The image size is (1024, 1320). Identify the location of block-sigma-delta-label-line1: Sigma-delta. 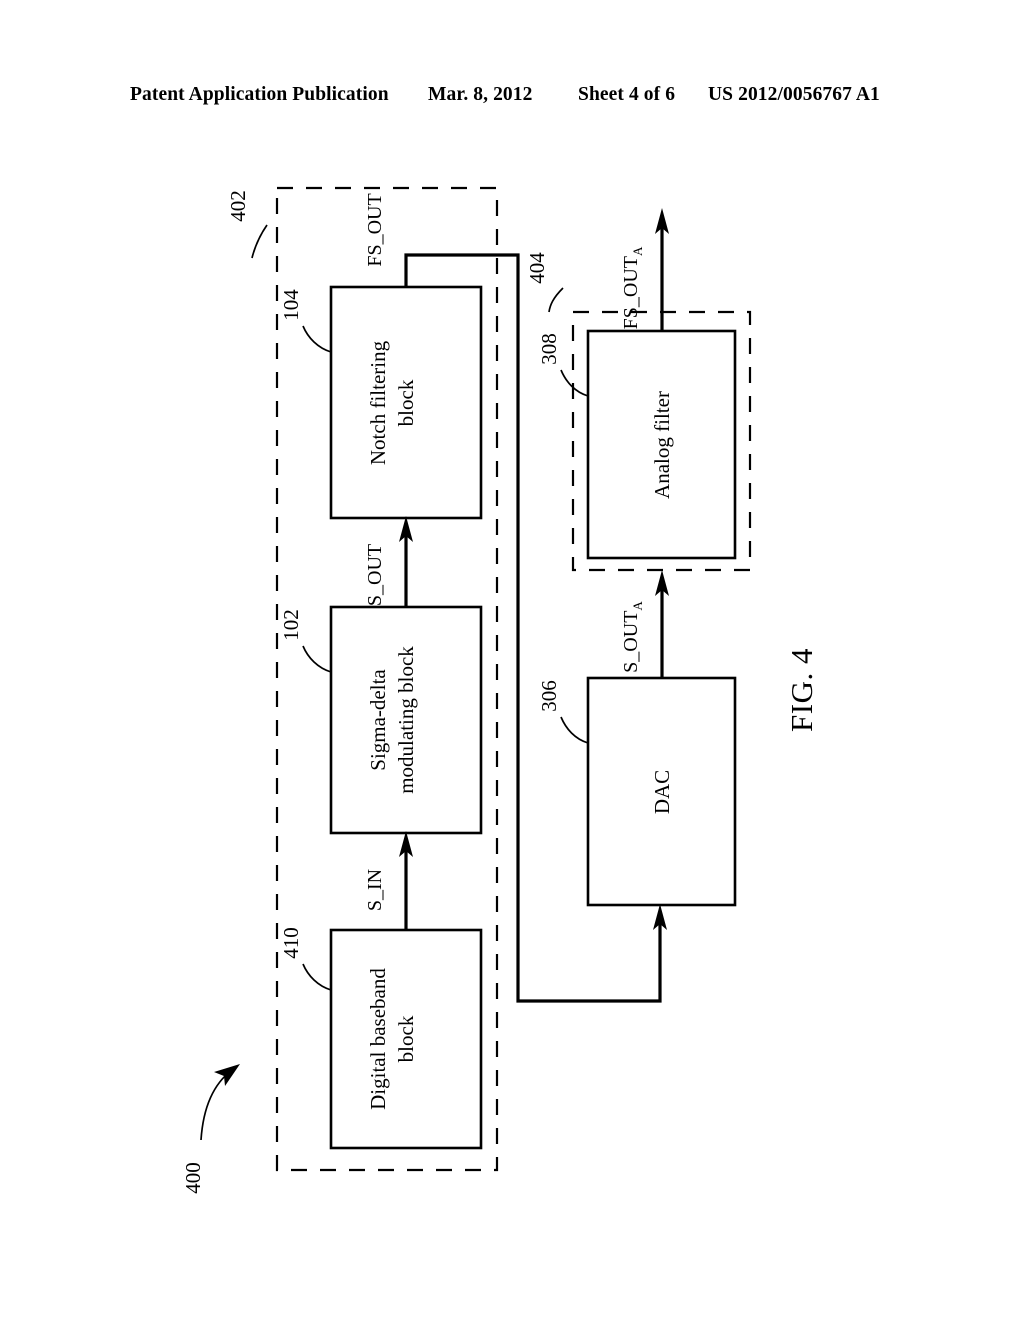
(378, 720).